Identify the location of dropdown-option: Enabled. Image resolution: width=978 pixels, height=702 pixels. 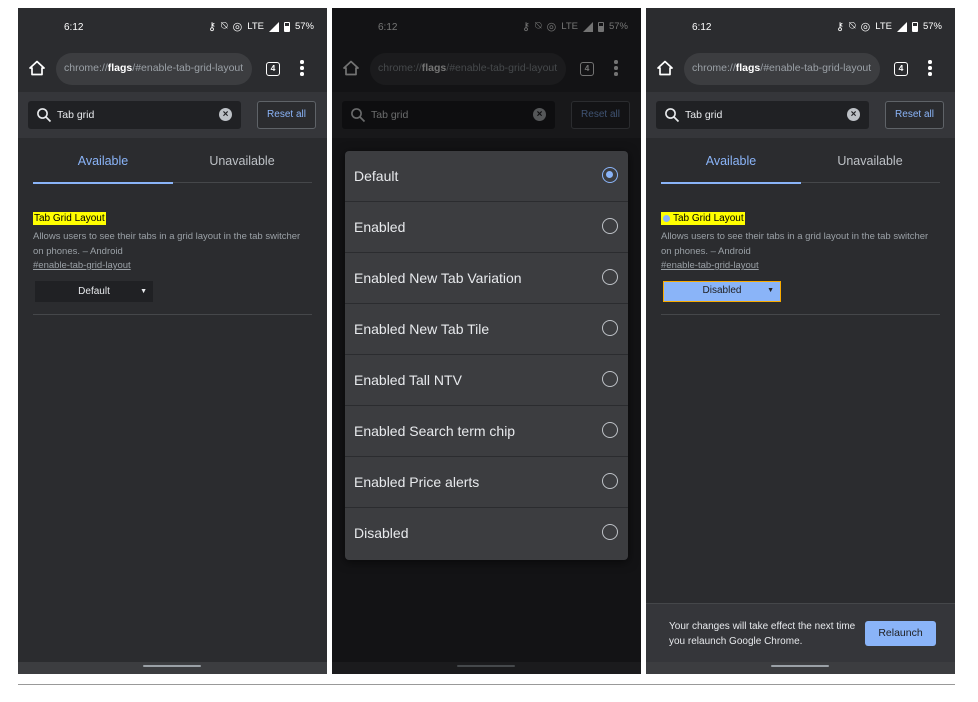
(486, 227).